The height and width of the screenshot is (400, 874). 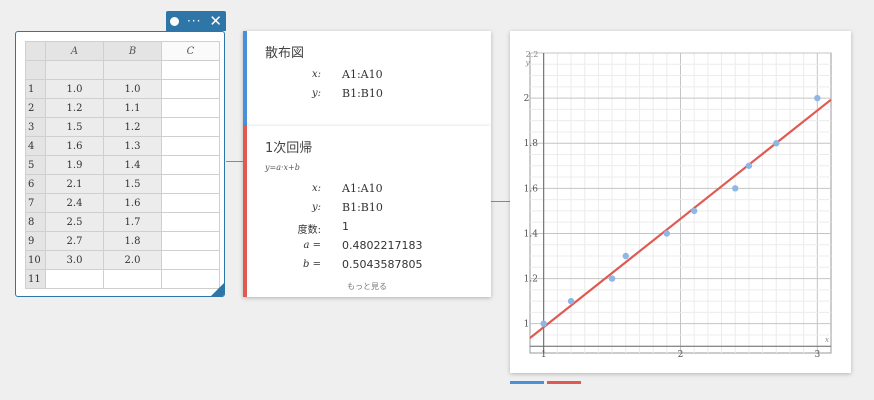 I want to click on cell-b: 1.4, so click(x=132, y=165).